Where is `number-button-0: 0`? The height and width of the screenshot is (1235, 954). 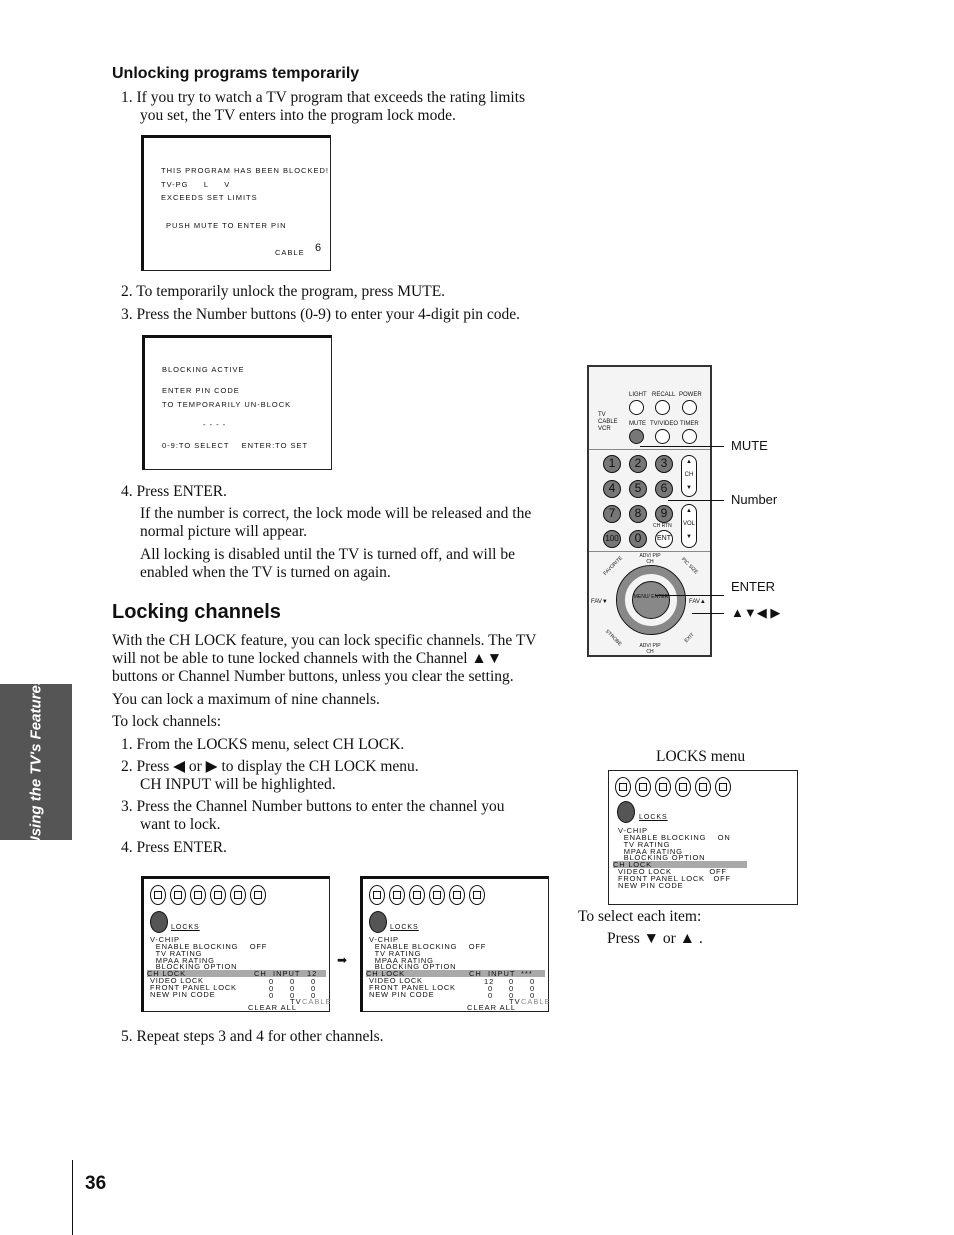
number-button-0: 0 is located at coordinates (638, 539).